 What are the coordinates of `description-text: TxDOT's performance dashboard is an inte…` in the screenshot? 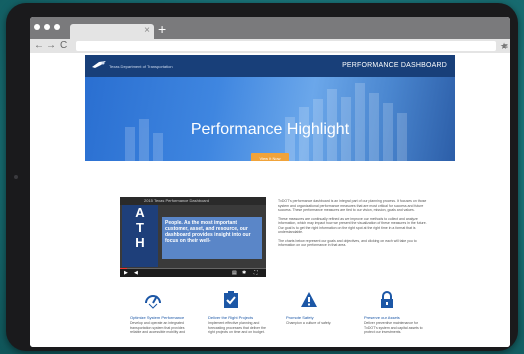 It's located at (353, 225).